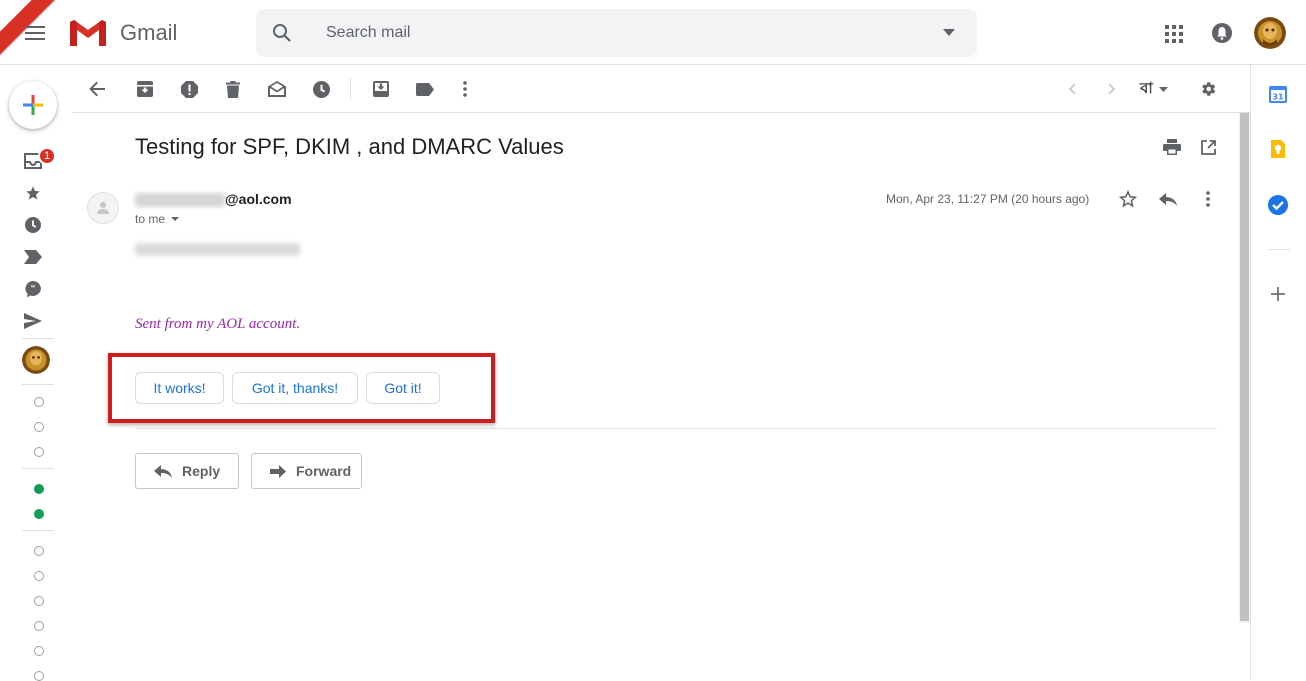 The height and width of the screenshot is (681, 1306). I want to click on toolbar-separator, so click(661, 112).